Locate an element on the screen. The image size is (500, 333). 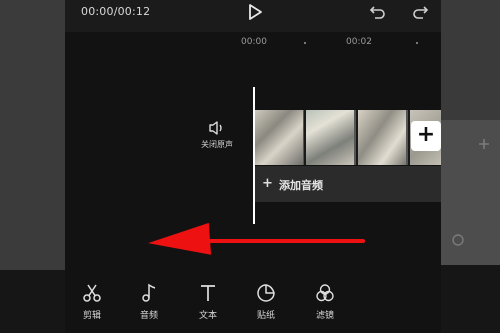
speaker-icon is located at coordinates (215, 128).